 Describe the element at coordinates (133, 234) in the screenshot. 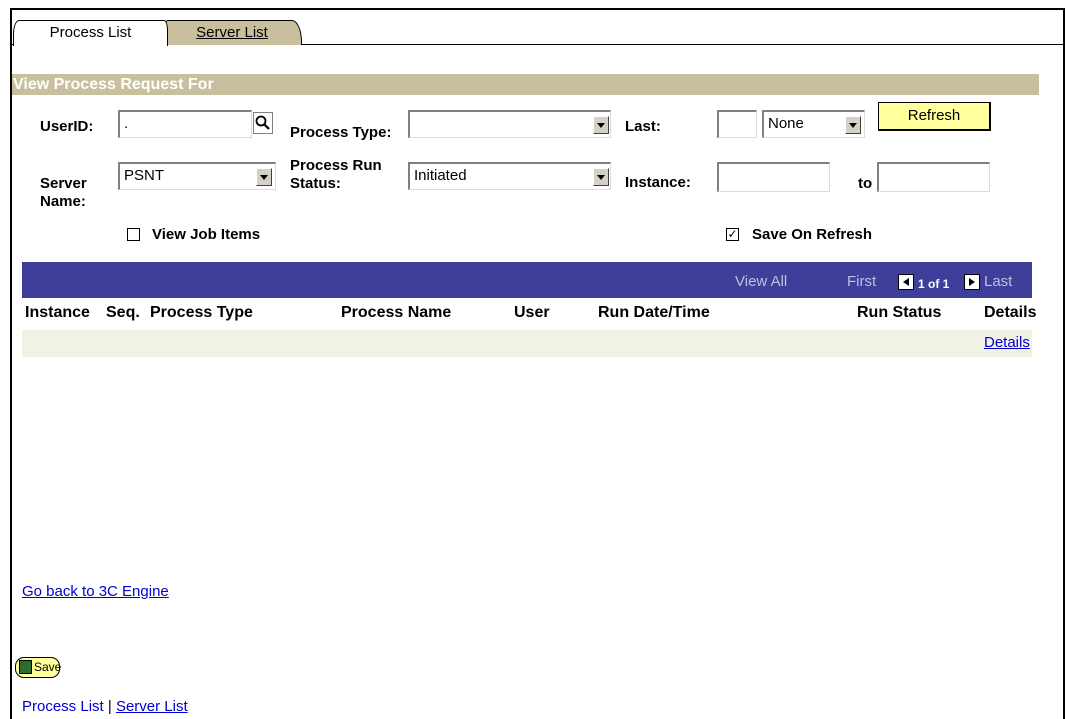

I see `view-job-items-checkbox` at that location.